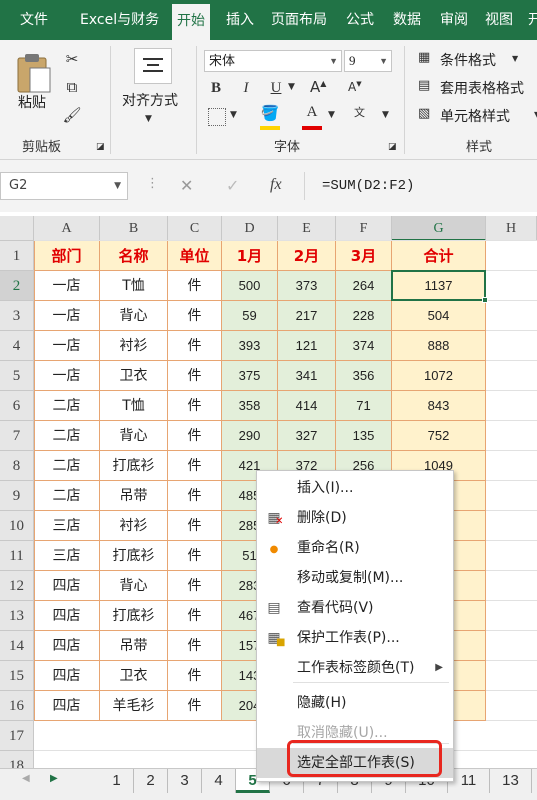  I want to click on row-header-17: 17, so click(17, 736).